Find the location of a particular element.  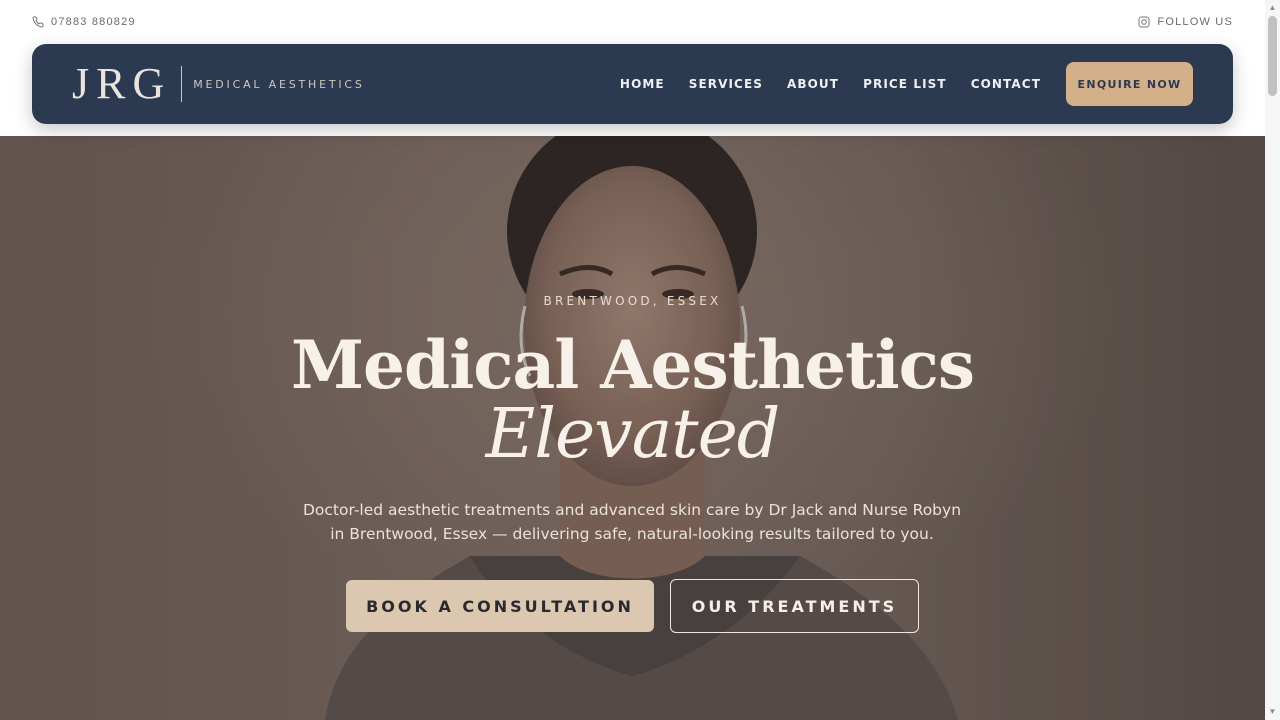

scroll-up-icon: ▲ is located at coordinates (1272, 8).